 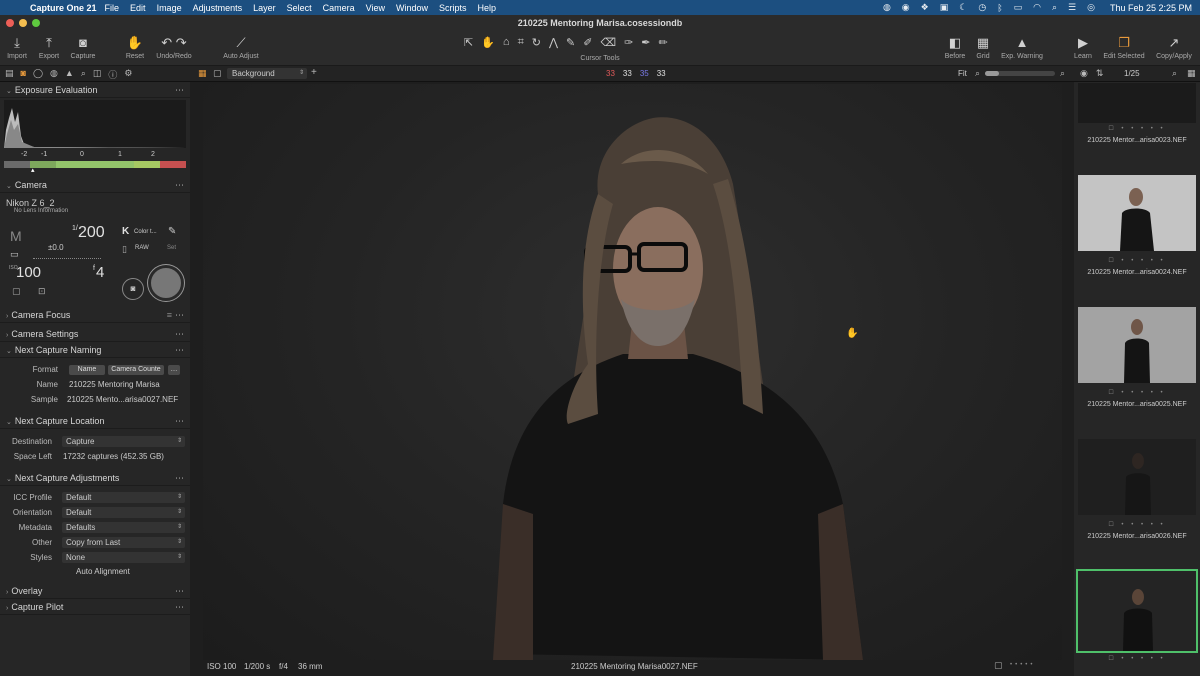 What do you see at coordinates (887, 7) in the screenshot?
I see `globe-icon: ◍` at bounding box center [887, 7].